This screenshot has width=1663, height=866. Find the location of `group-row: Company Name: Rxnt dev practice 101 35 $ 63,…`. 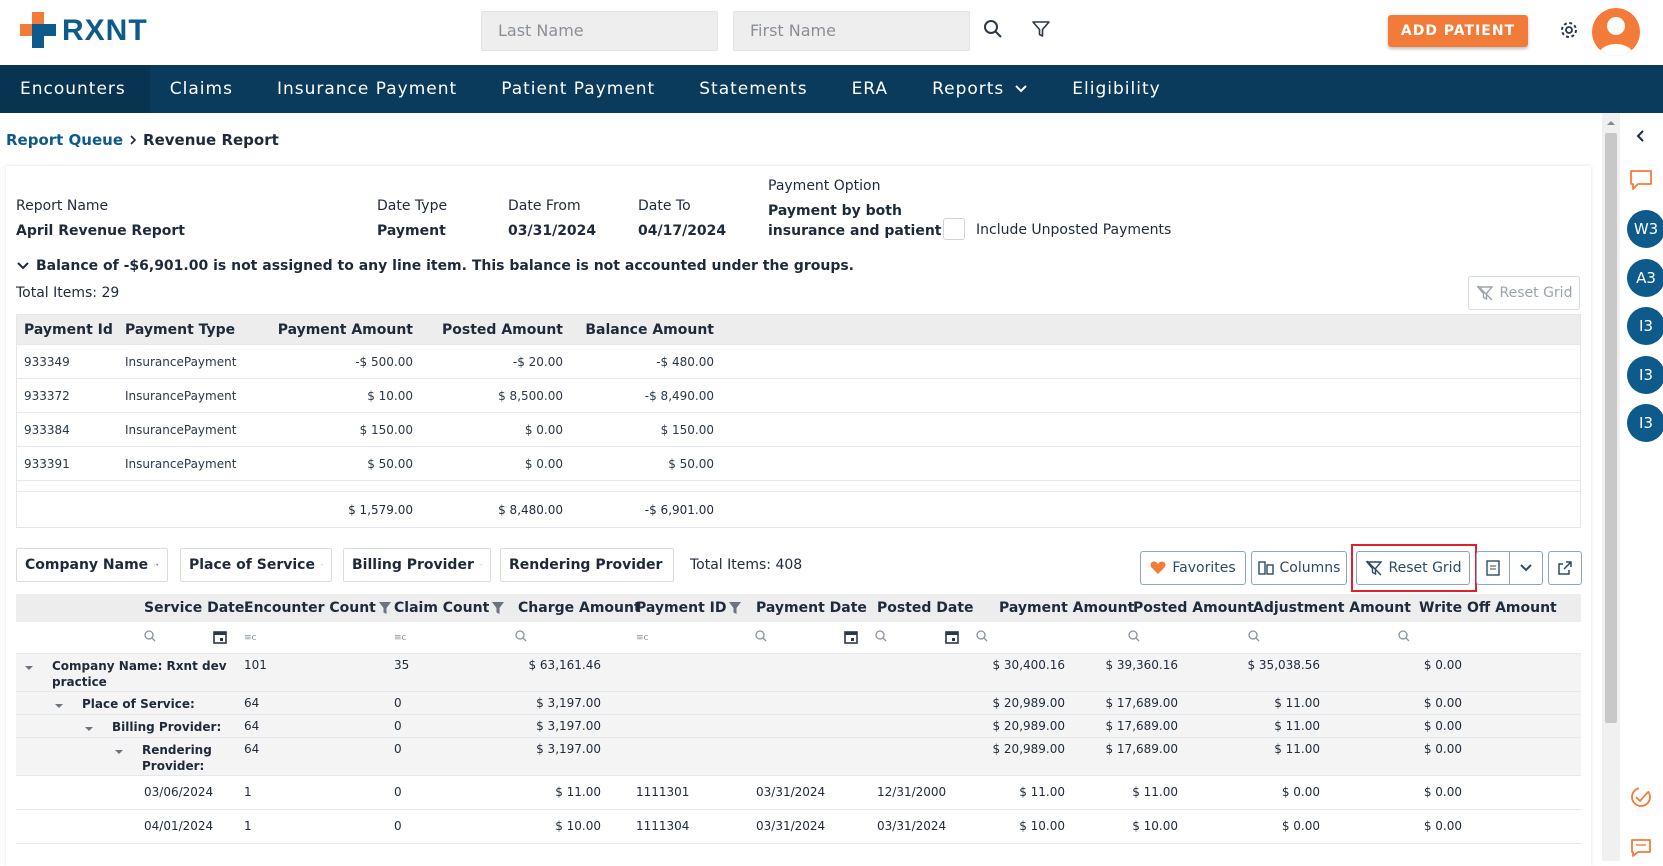

group-row: Company Name: Rxnt dev practice 101 35 $ 63,… is located at coordinates (798, 673).